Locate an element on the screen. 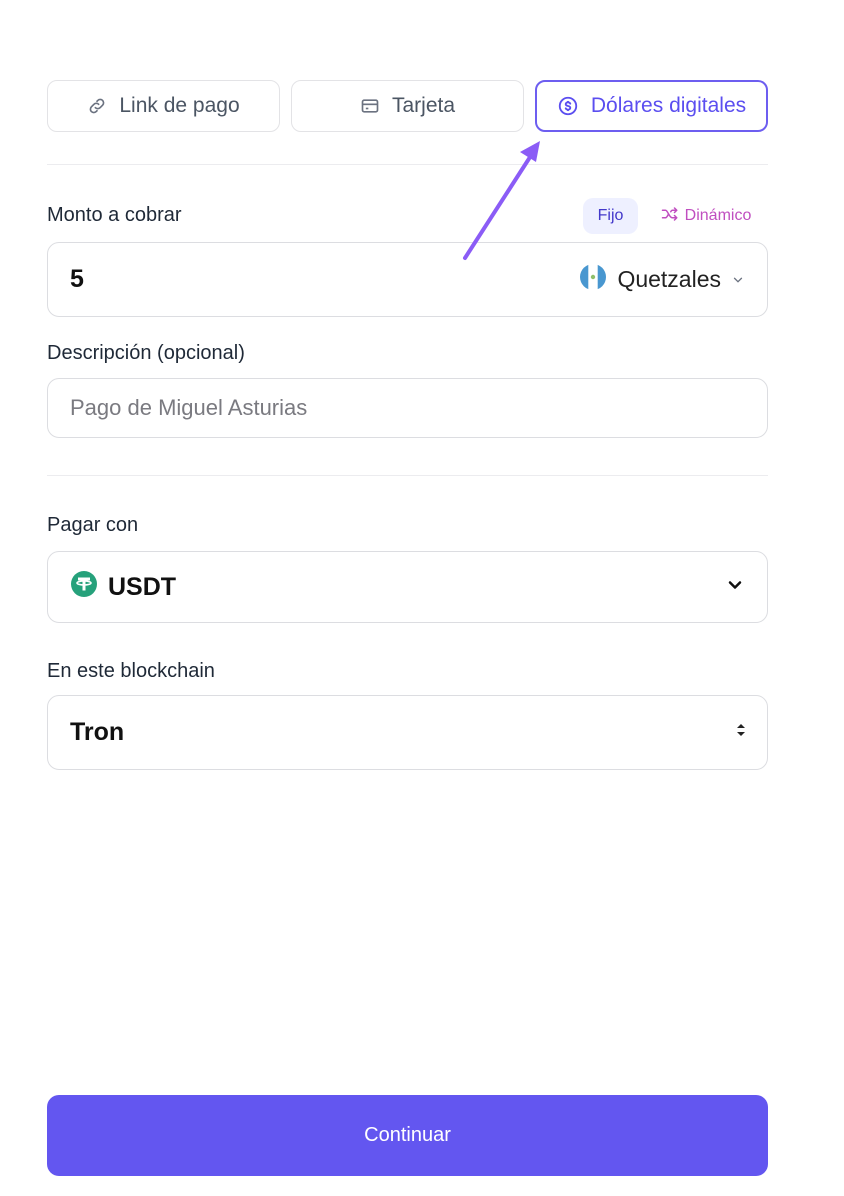 This screenshot has width=844, height=1196. shuffle-icon is located at coordinates (670, 216).